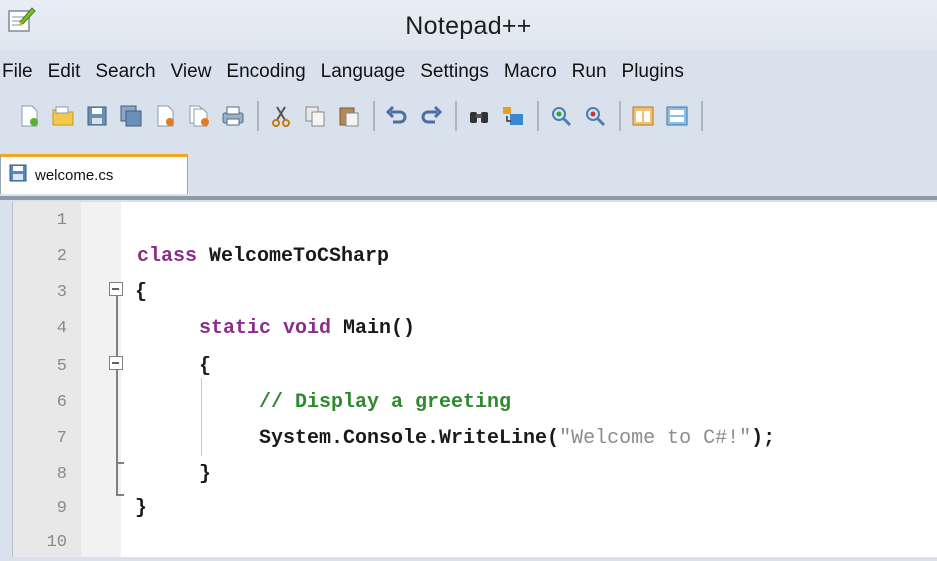 The width and height of the screenshot is (937, 561). I want to click on code-line-6: 6 // Display a greeting, so click(475, 402).